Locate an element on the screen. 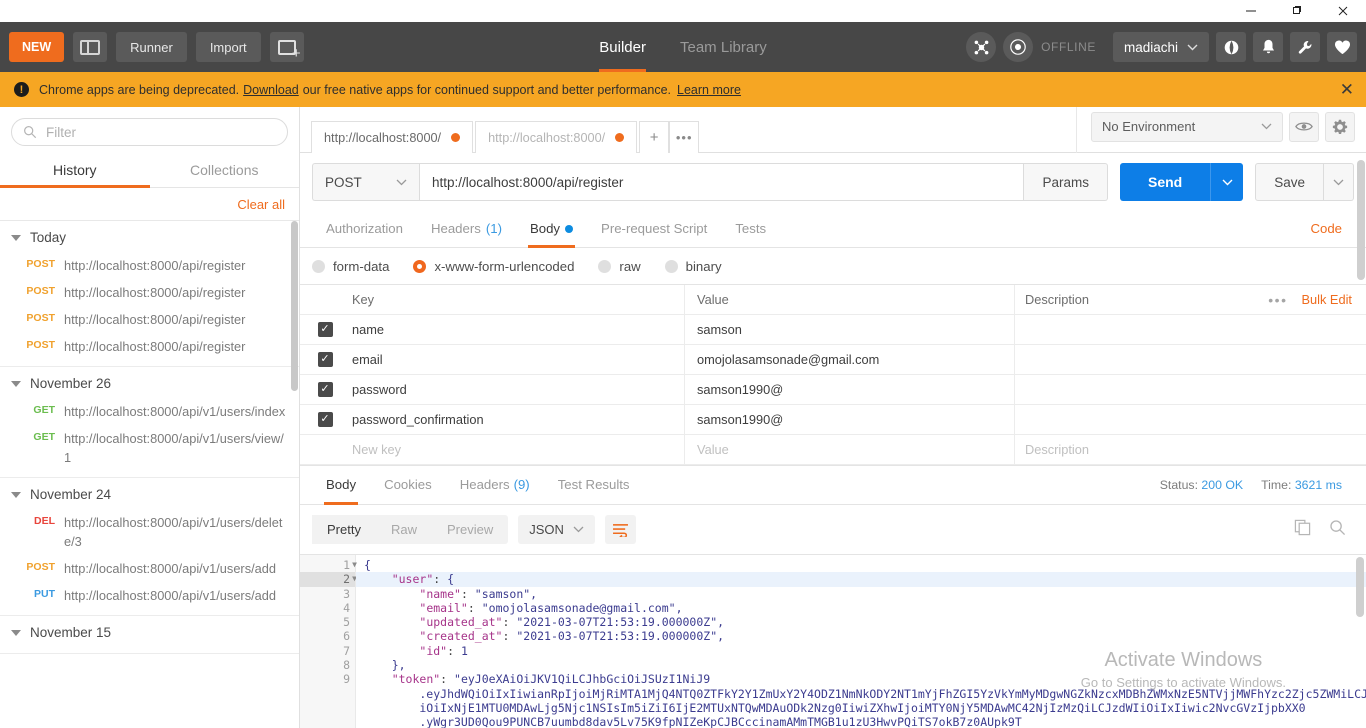 Image resolution: width=1366 pixels, height=728 pixels. row-key-input: name is located at coordinates (517, 329).